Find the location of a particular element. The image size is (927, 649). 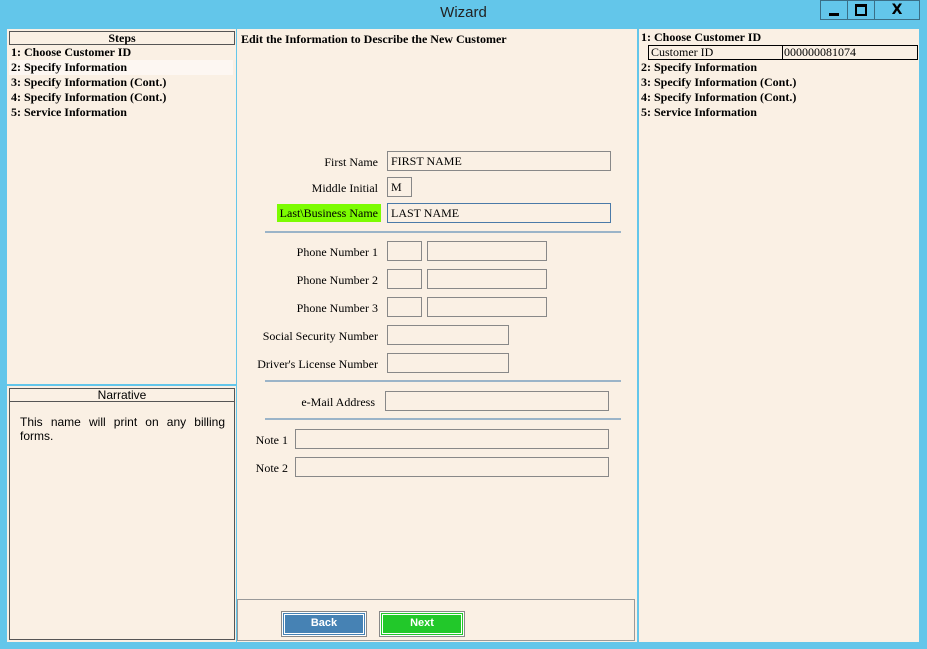

last-business-name-field: LAST NAME is located at coordinates (499, 213).